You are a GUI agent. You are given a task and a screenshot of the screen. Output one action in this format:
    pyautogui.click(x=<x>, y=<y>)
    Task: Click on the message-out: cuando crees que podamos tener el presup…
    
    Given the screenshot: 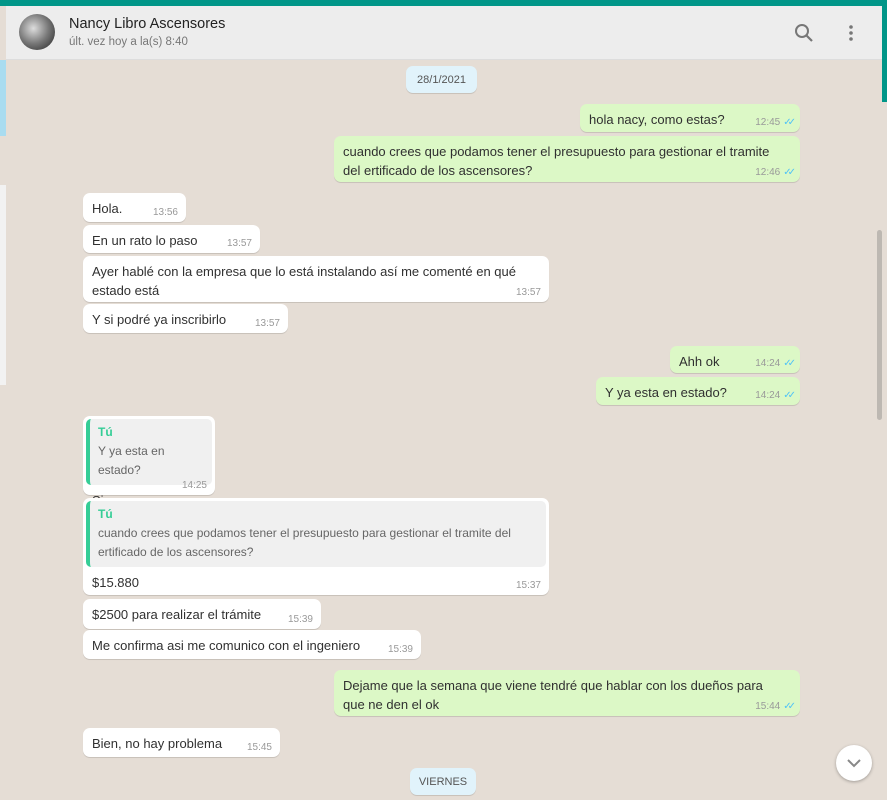 What is the action you would take?
    pyautogui.click(x=567, y=159)
    